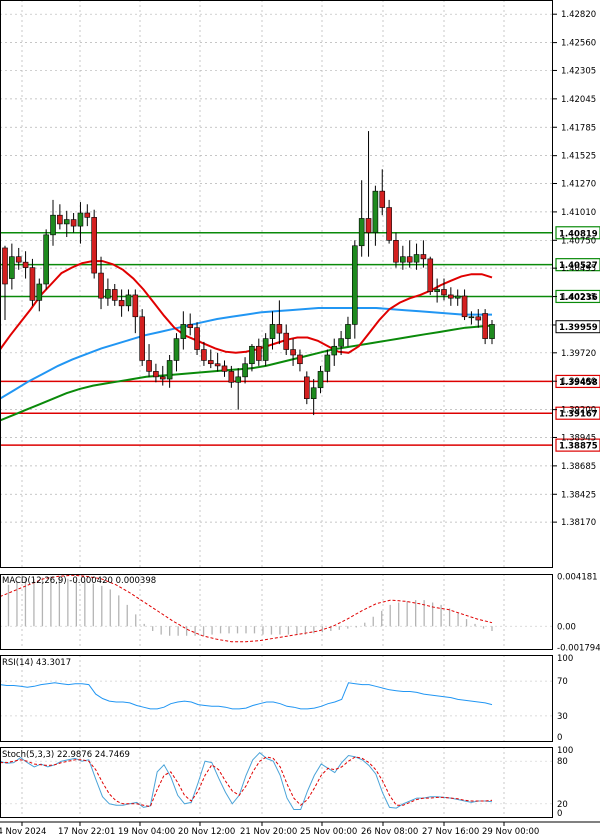 Image resolution: width=600 pixels, height=838 pixels. I want to click on price-tick-label: 1.40495, so click(578, 269).